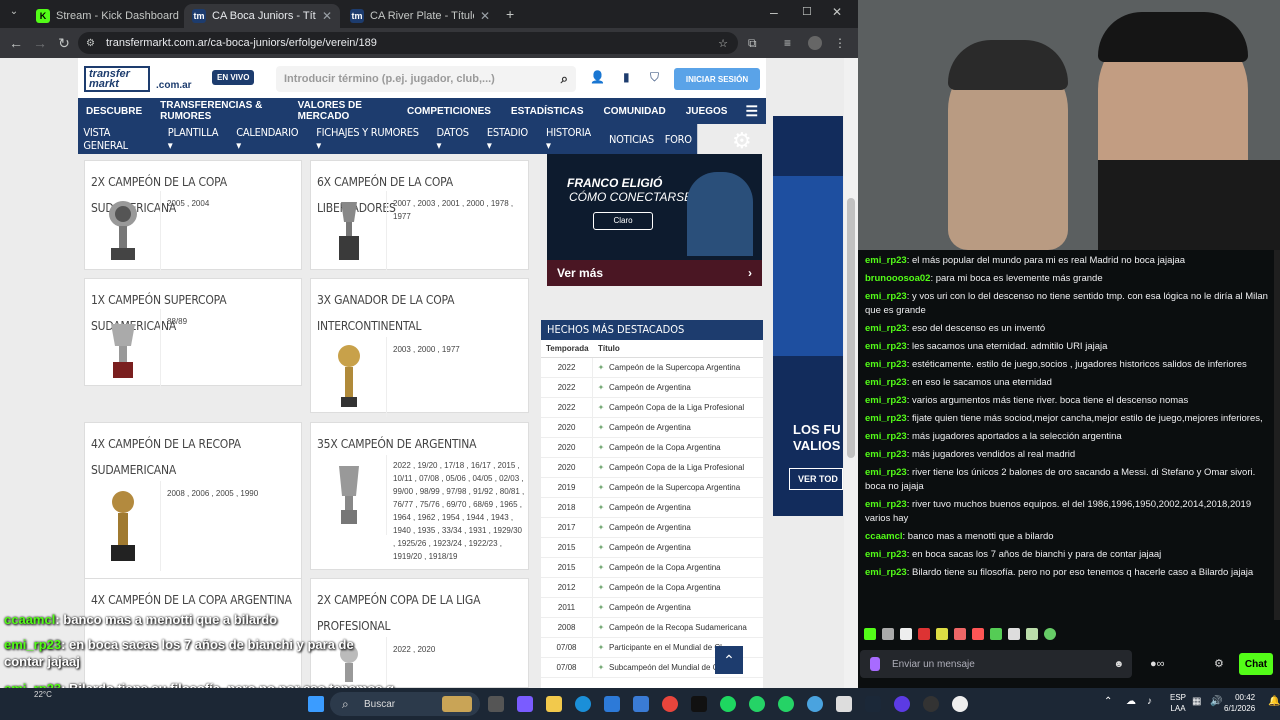  I want to click on nav-comunidad: COMUNIDAD, so click(635, 111).